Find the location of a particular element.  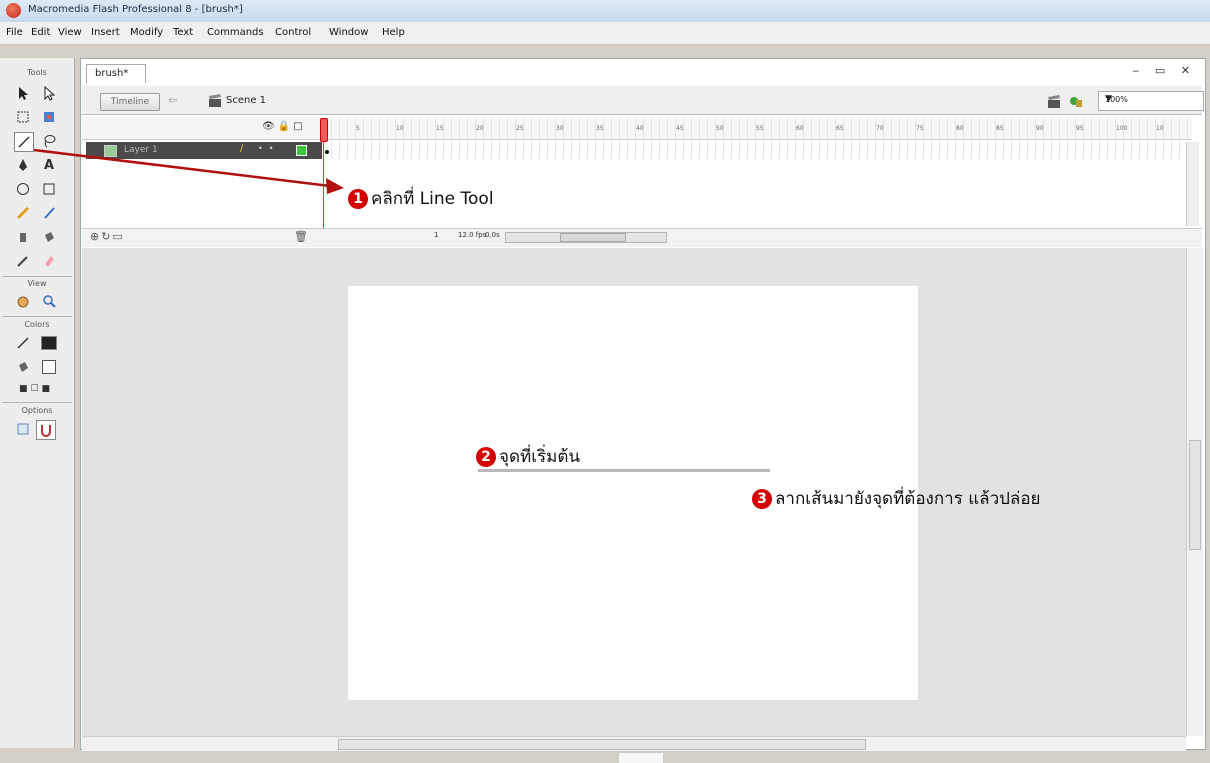

frame-number: 100 is located at coordinates (1122, 128).